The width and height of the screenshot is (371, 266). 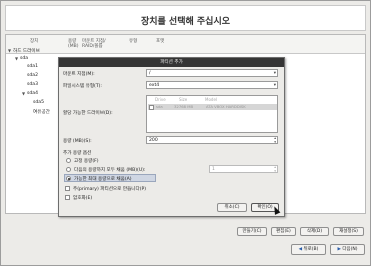 I want to click on disk-label: sda, so click(x=24, y=58).